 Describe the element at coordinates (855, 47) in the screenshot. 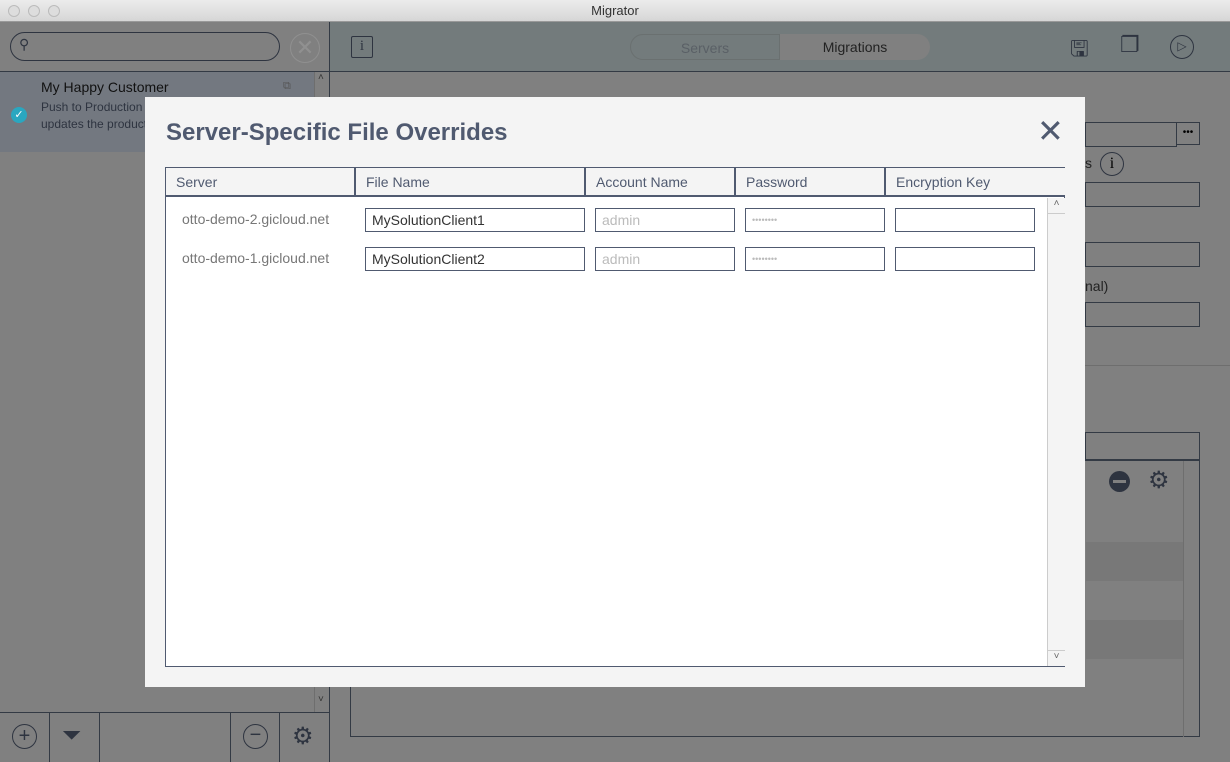

I see `tab-migrations: Migrations` at that location.